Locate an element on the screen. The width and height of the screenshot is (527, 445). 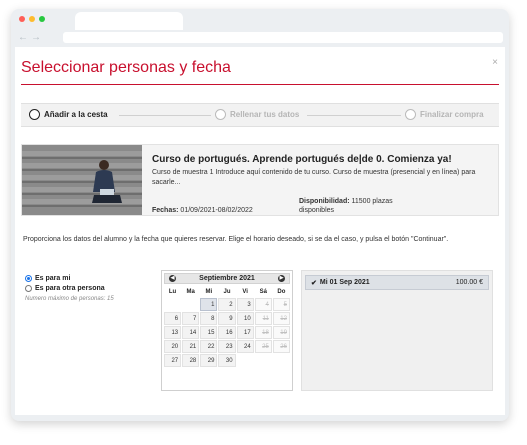
chevron-left-icon: ◀ is located at coordinates (172, 278).